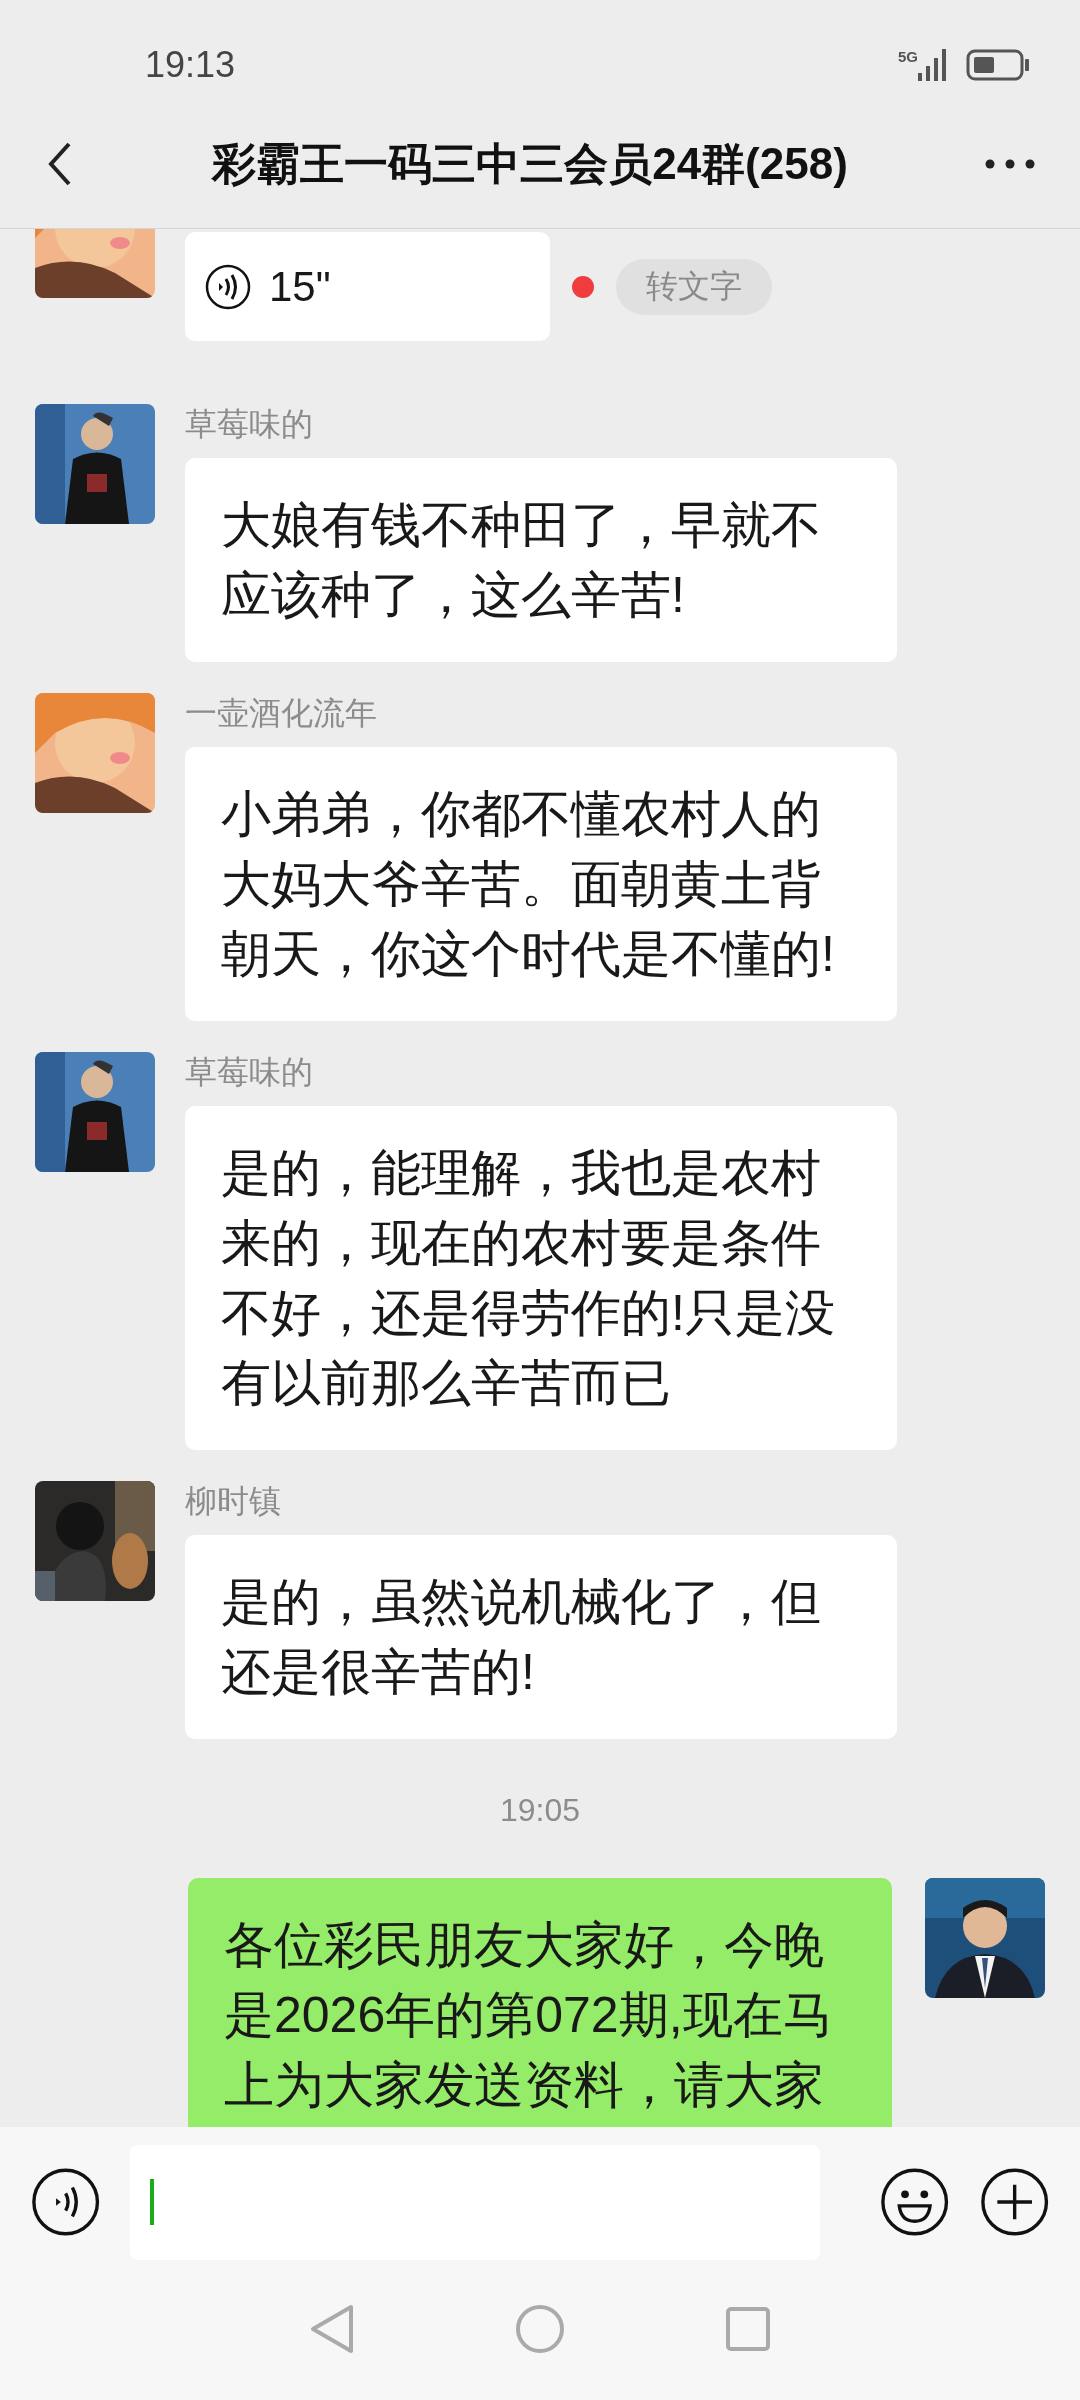 The width and height of the screenshot is (1080, 2400). What do you see at coordinates (60, 164) in the screenshot?
I see `back-icon` at bounding box center [60, 164].